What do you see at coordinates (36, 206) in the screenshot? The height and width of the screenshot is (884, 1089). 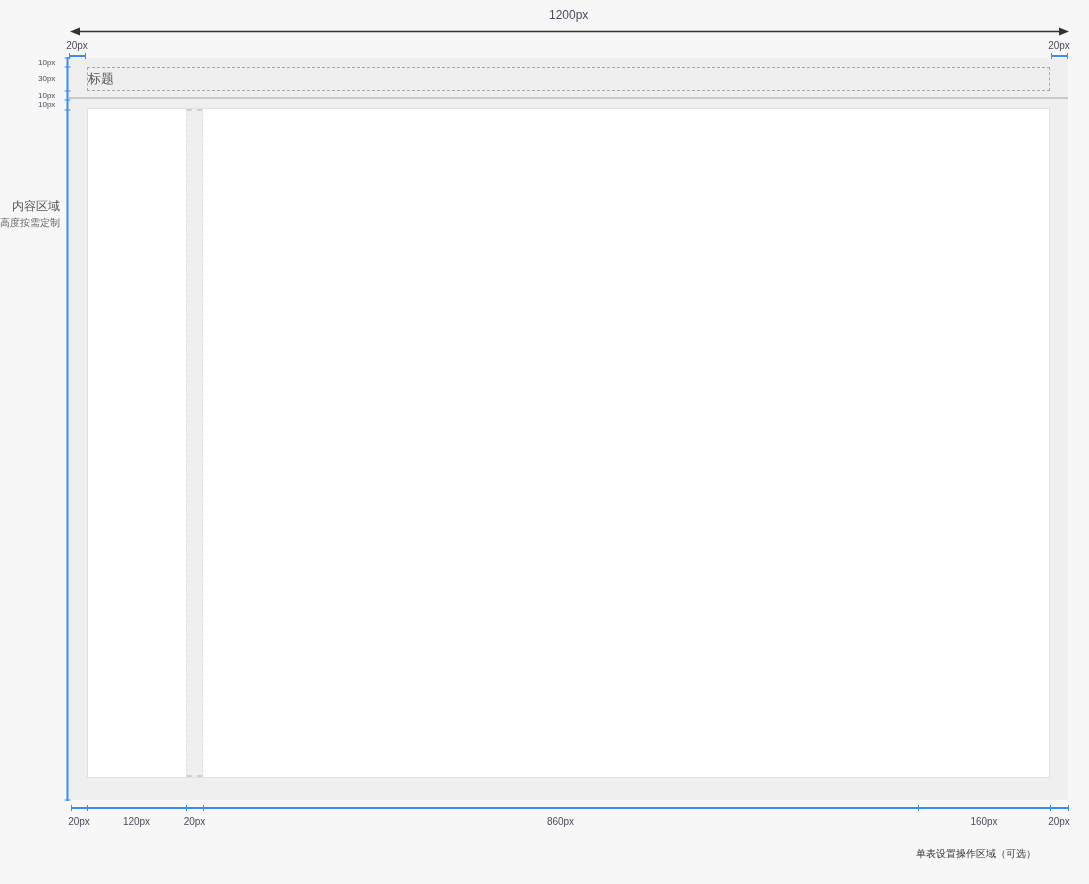 I see `content-note-title: 内容区域` at bounding box center [36, 206].